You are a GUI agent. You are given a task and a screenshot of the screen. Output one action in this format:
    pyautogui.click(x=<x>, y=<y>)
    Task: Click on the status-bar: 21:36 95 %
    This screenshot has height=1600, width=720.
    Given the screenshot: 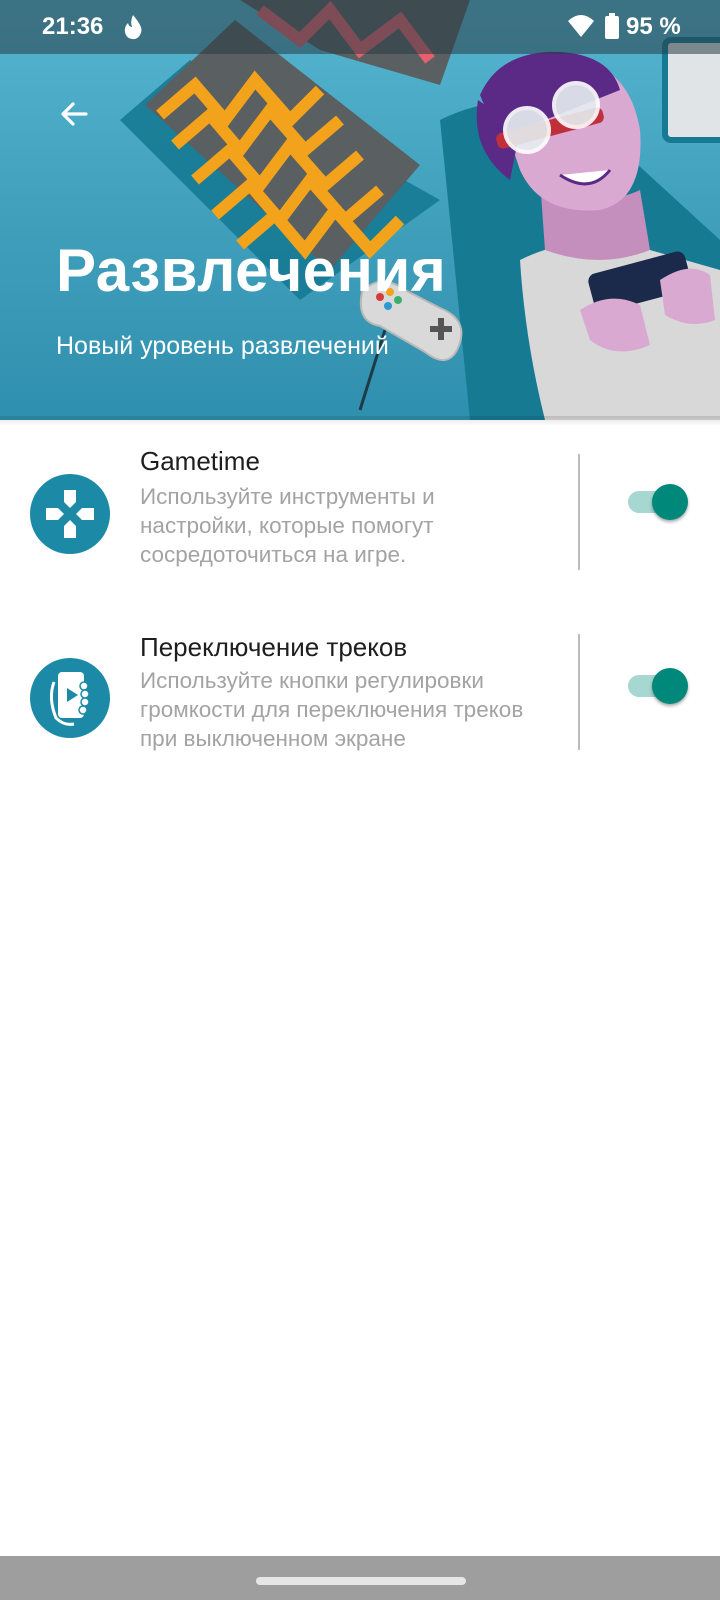 What is the action you would take?
    pyautogui.click(x=360, y=27)
    